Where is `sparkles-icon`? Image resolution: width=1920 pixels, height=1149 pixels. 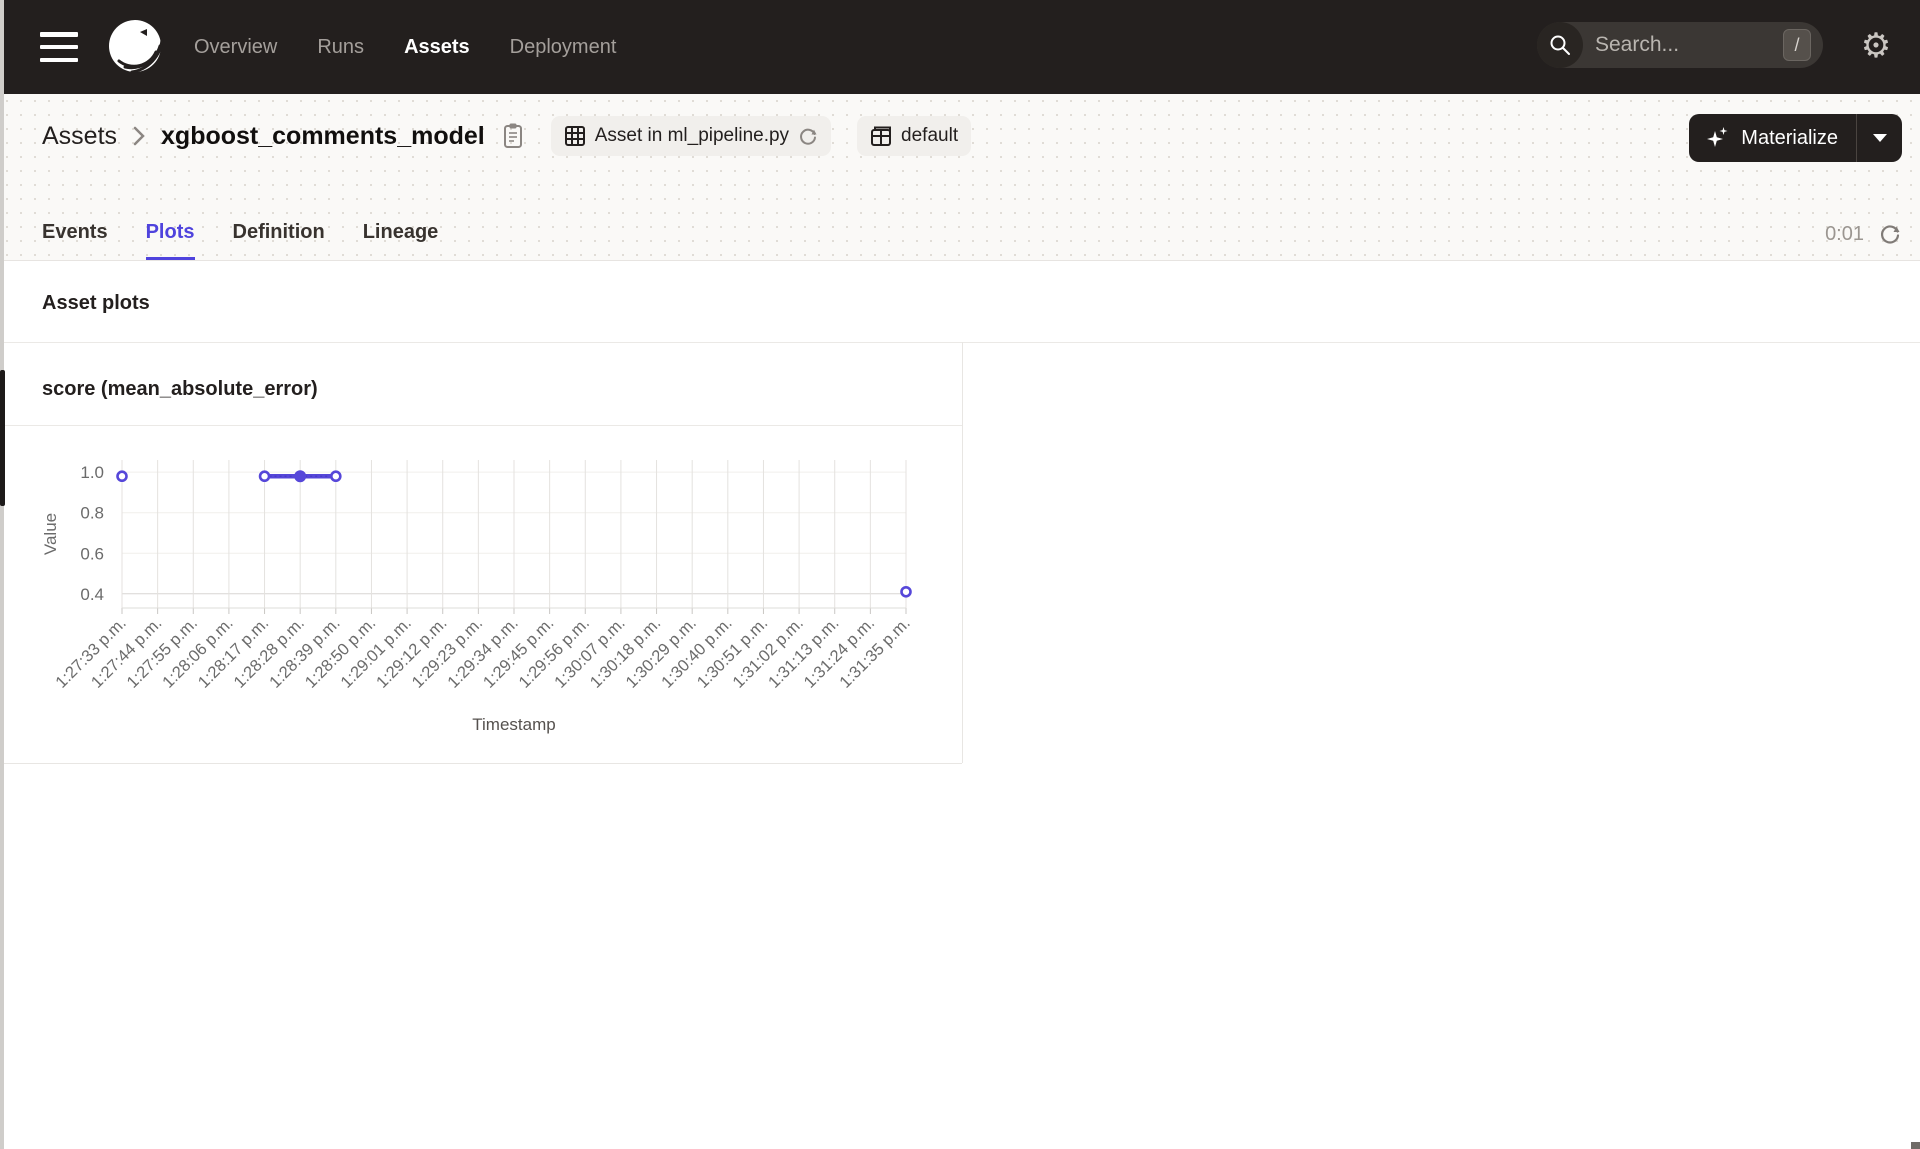 sparkles-icon is located at coordinates (1718, 138).